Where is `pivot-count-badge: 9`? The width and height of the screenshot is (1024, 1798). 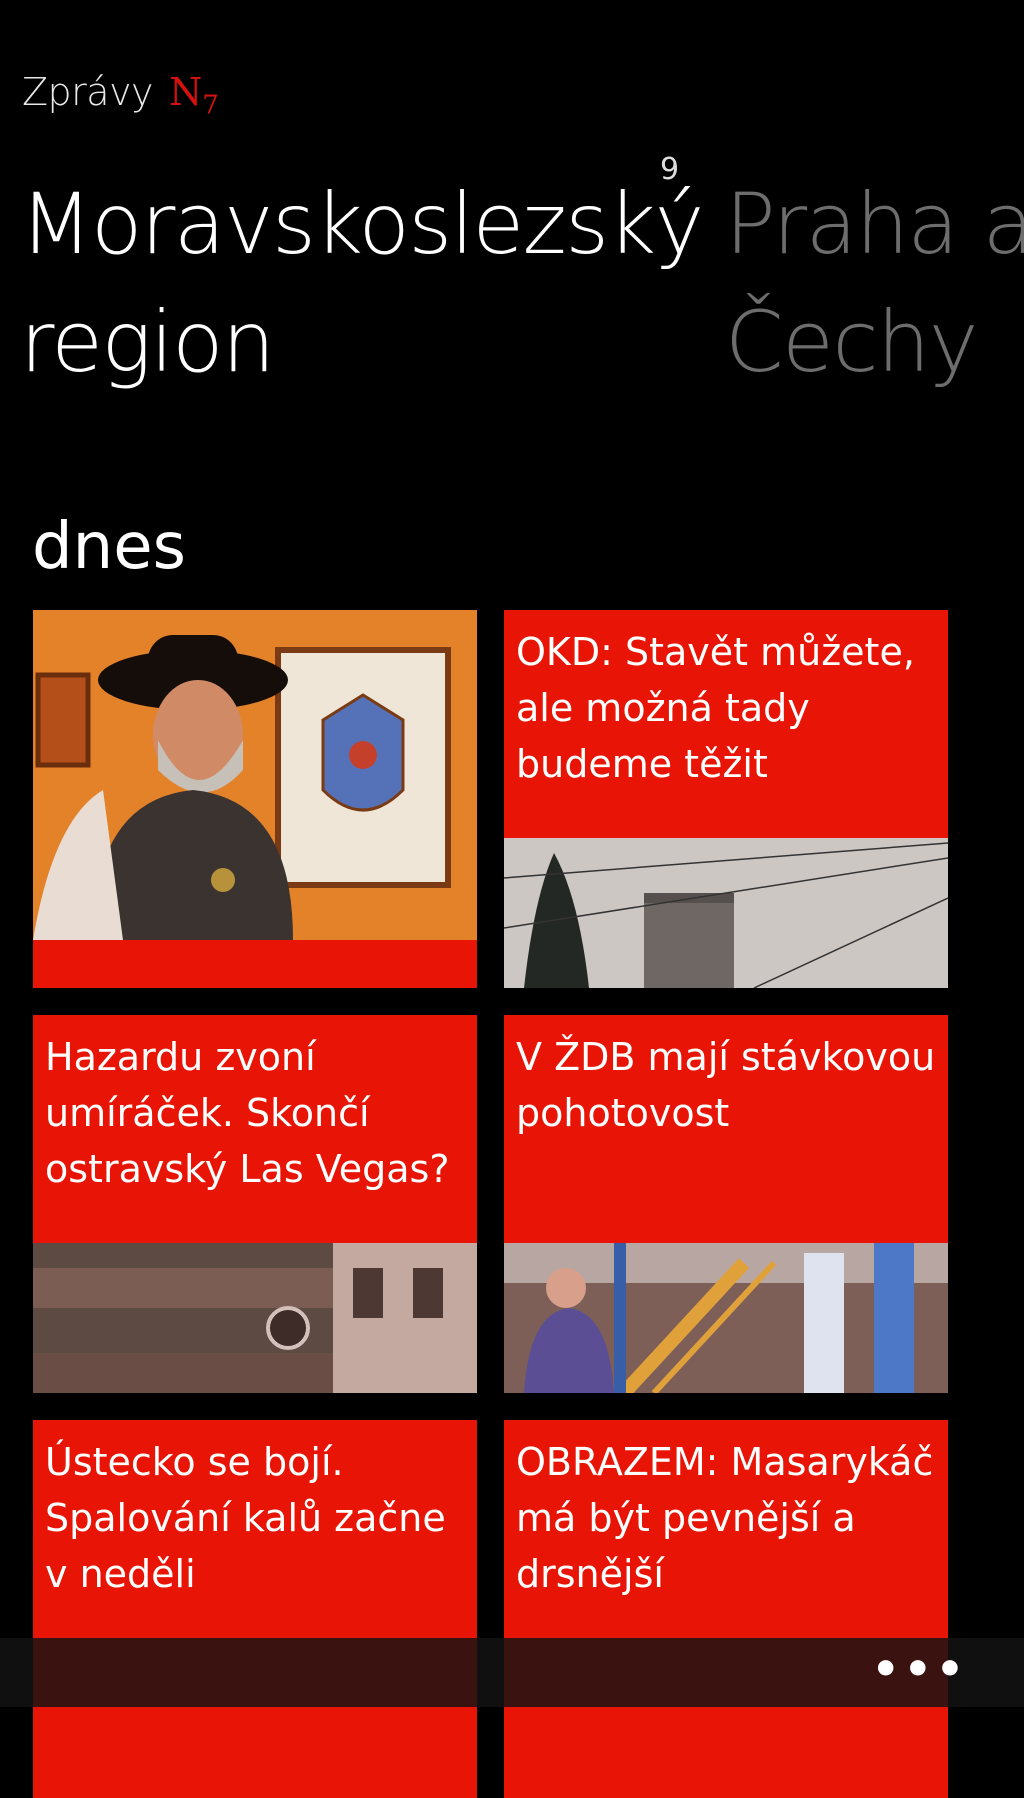 pivot-count-badge: 9 is located at coordinates (670, 169).